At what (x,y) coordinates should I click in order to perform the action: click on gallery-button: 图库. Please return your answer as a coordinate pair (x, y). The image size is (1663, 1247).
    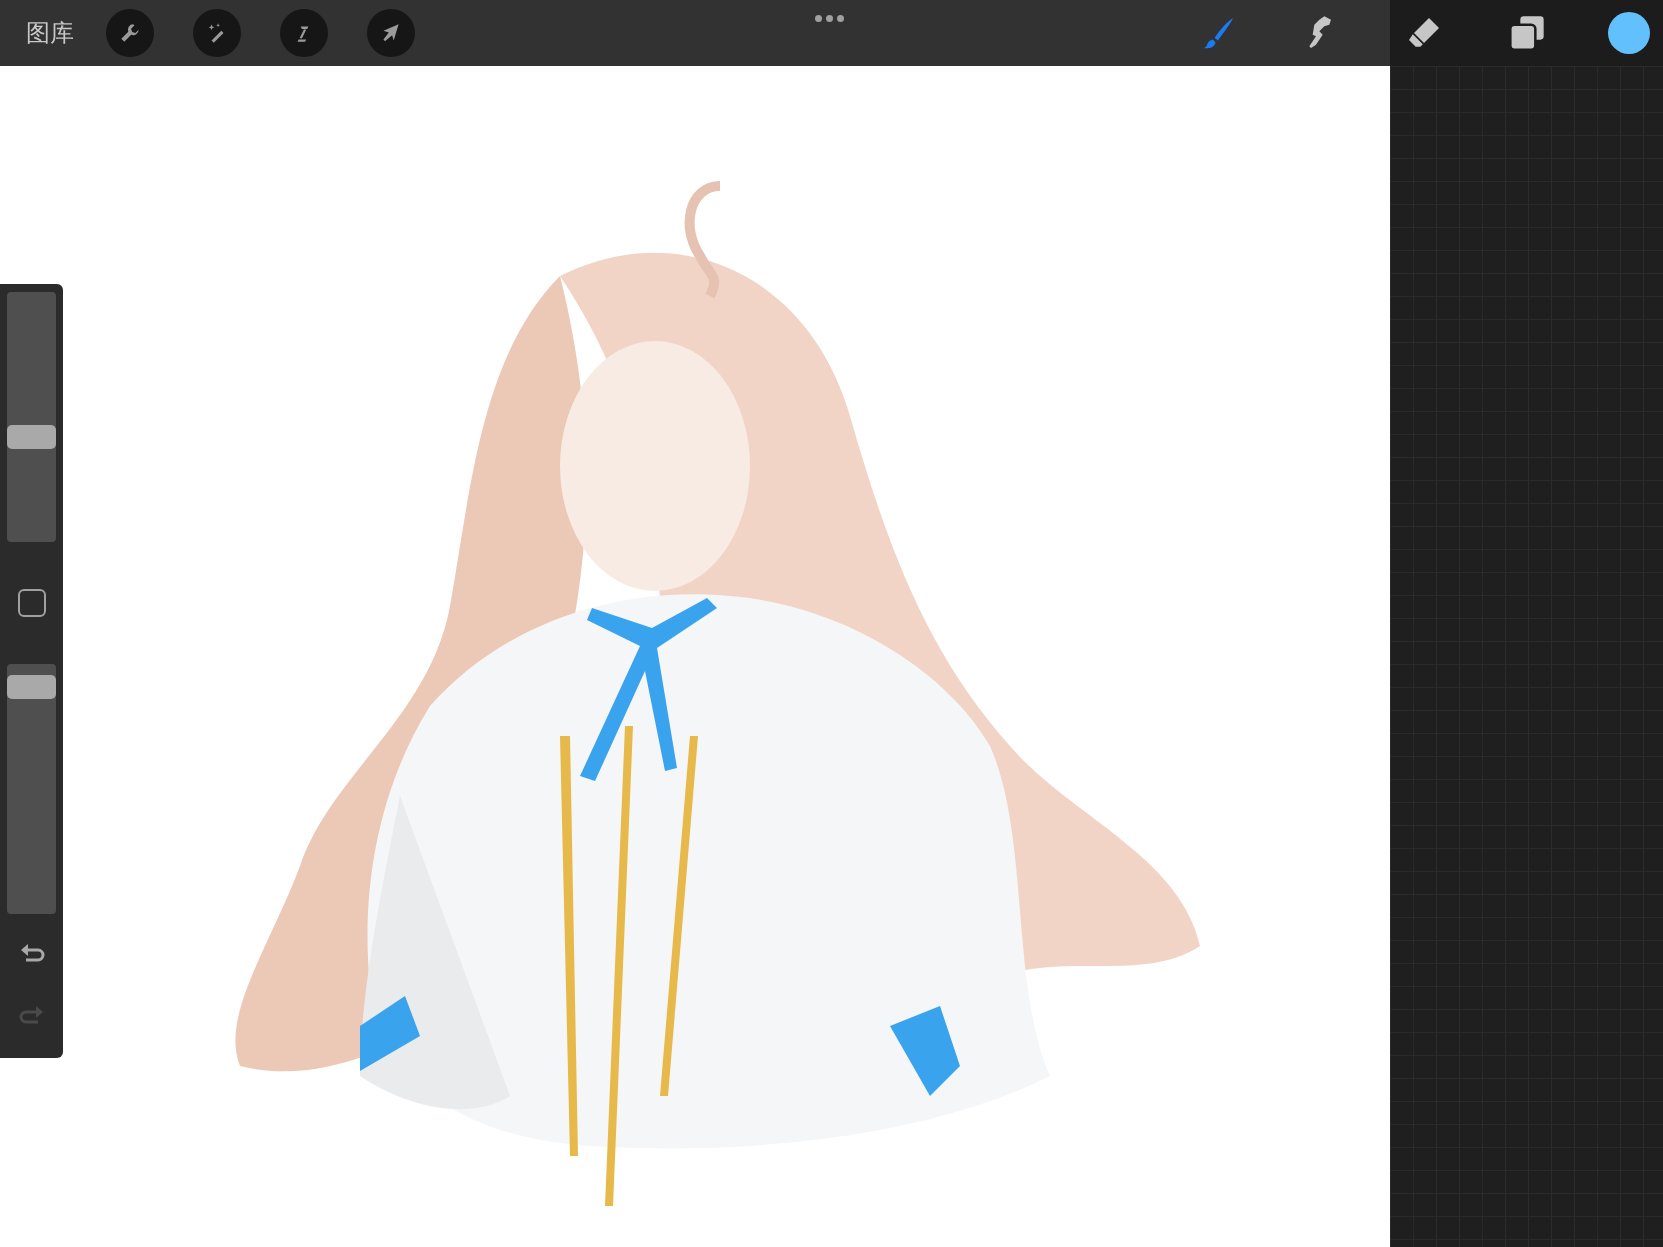
    Looking at the image, I should click on (50, 33).